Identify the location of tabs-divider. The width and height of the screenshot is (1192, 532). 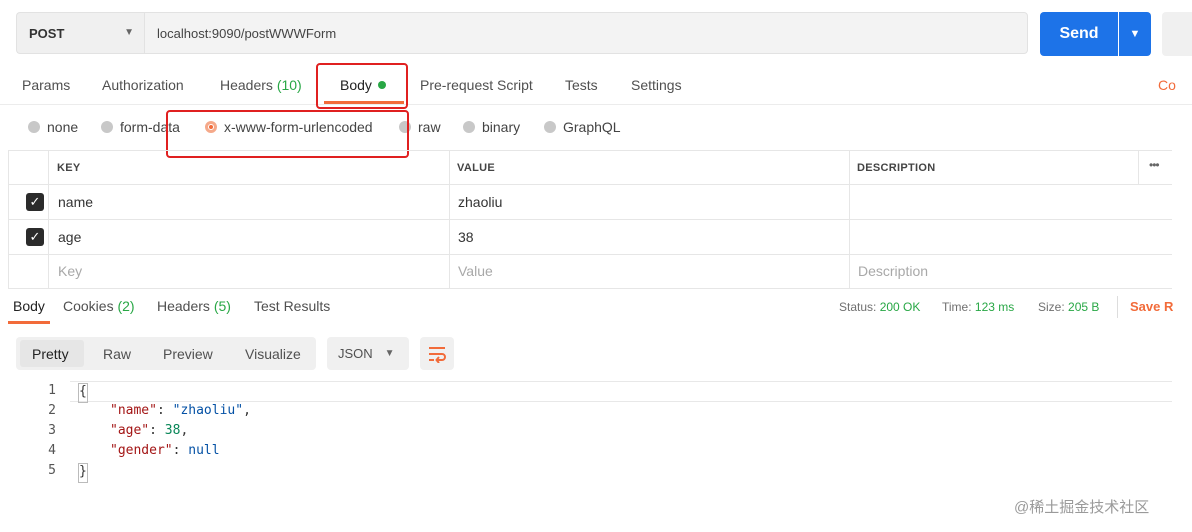
(596, 104).